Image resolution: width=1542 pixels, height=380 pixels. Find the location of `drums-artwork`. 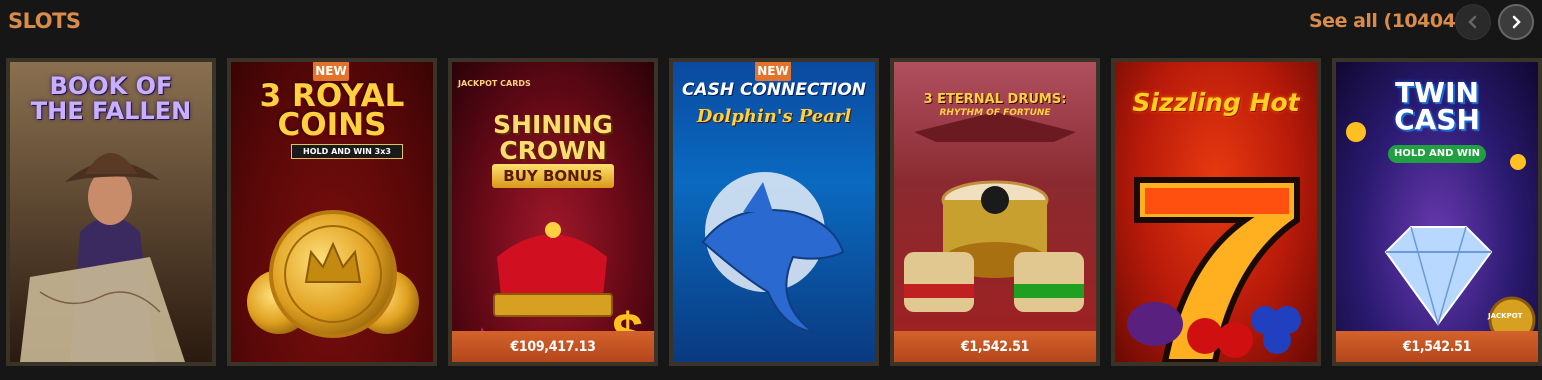

drums-artwork is located at coordinates (994, 212).